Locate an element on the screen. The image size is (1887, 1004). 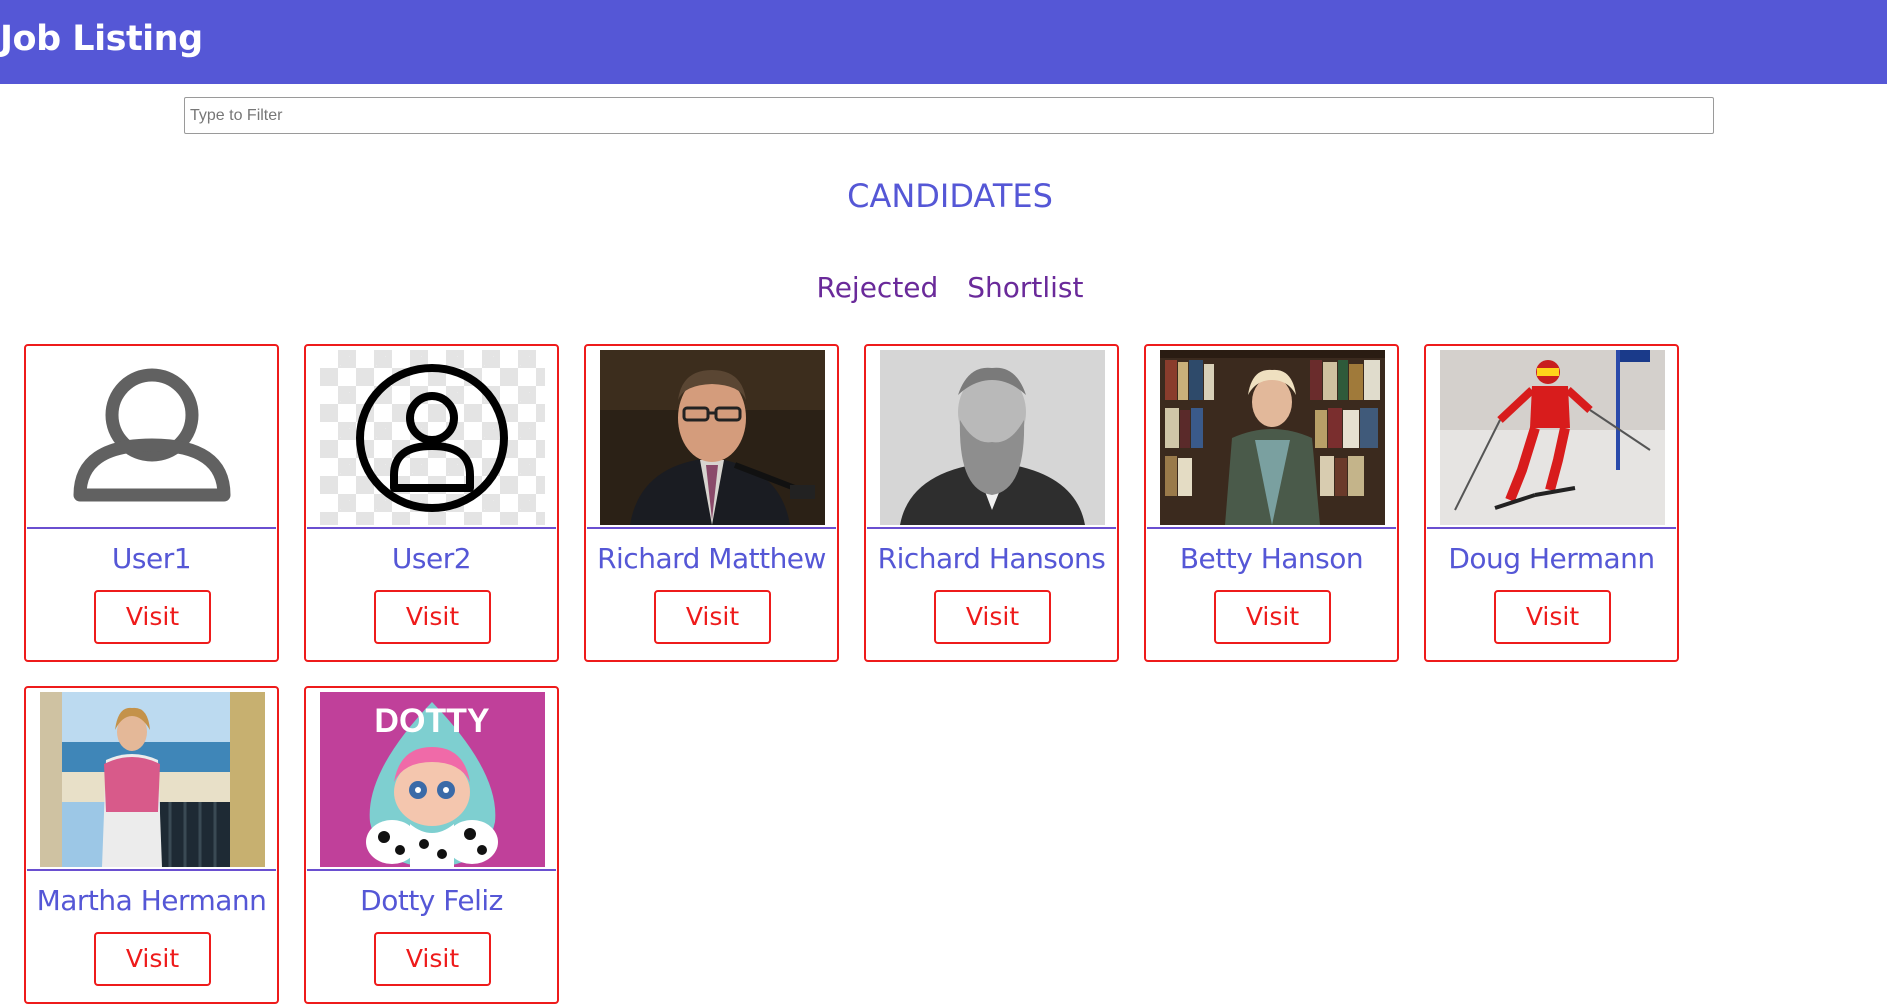
dotty-cartoon: DOTTY is located at coordinates (432, 779).